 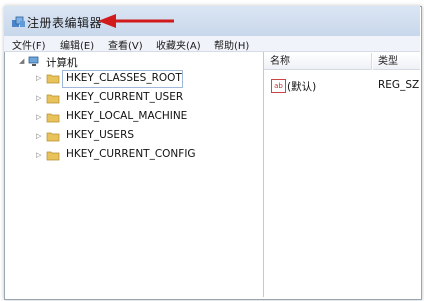 I want to click on value-row-name: (默认), so click(x=301, y=86).